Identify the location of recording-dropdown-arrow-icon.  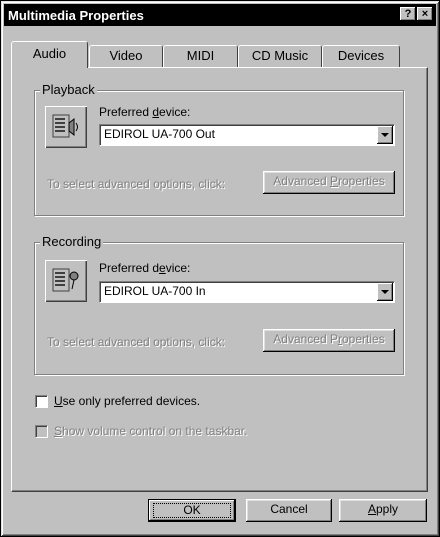
(385, 292).